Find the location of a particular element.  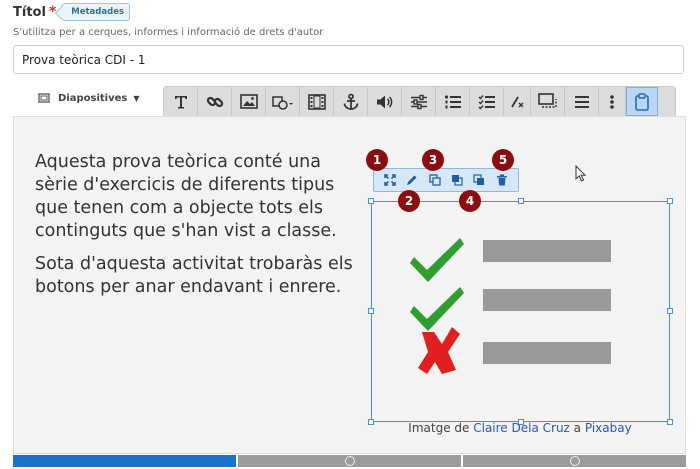

duplicate-icon is located at coordinates (435, 180).